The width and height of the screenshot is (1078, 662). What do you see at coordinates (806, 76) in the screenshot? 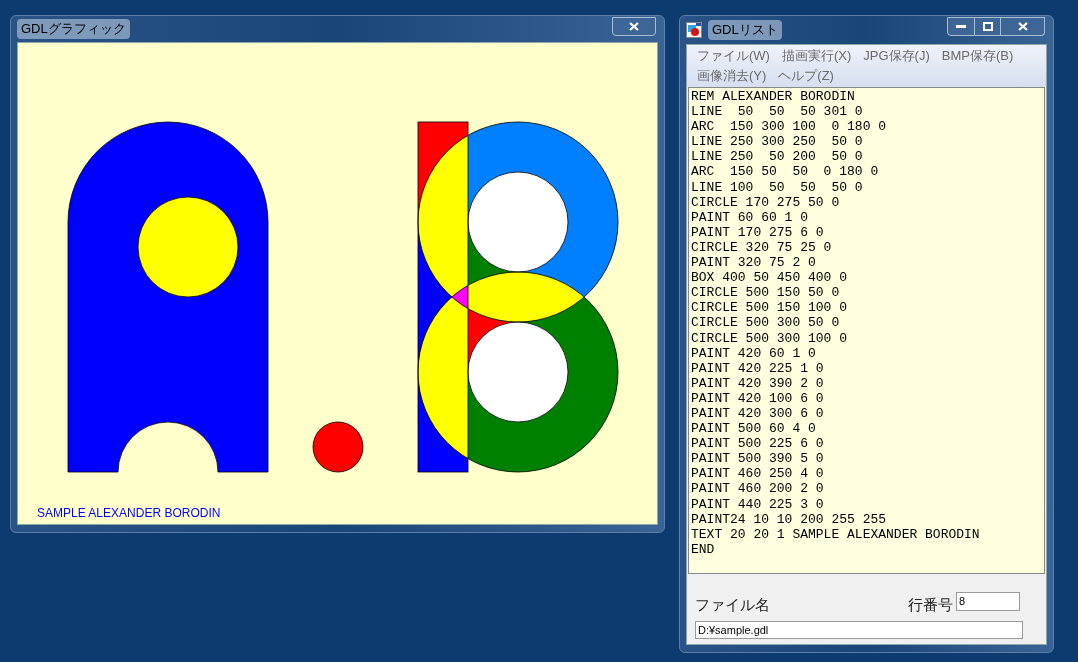
I see `menu-item: ヘルプ(Z)` at bounding box center [806, 76].